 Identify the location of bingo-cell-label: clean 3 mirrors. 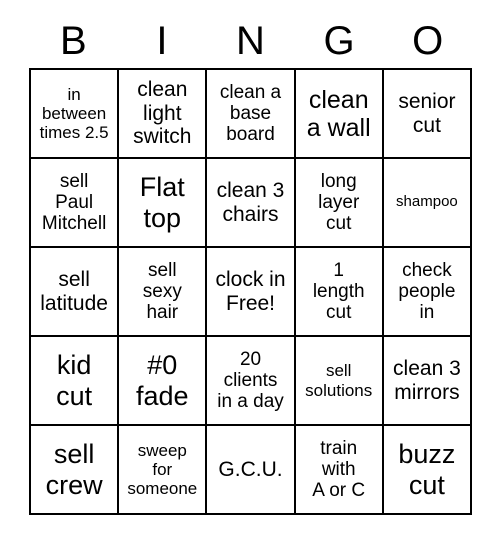
(427, 380).